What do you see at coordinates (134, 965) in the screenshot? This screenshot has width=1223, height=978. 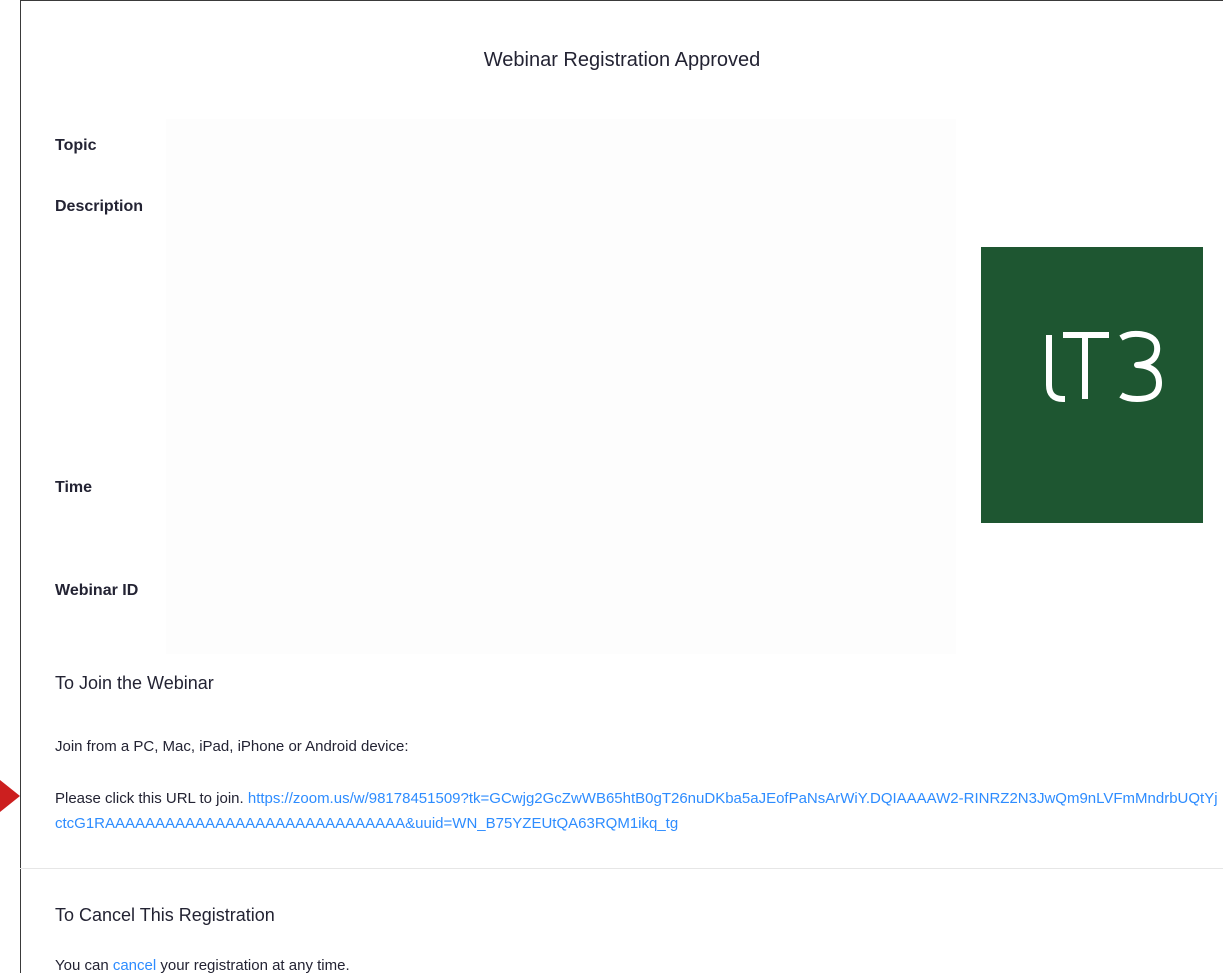 I see `cancel-link: cancel` at bounding box center [134, 965].